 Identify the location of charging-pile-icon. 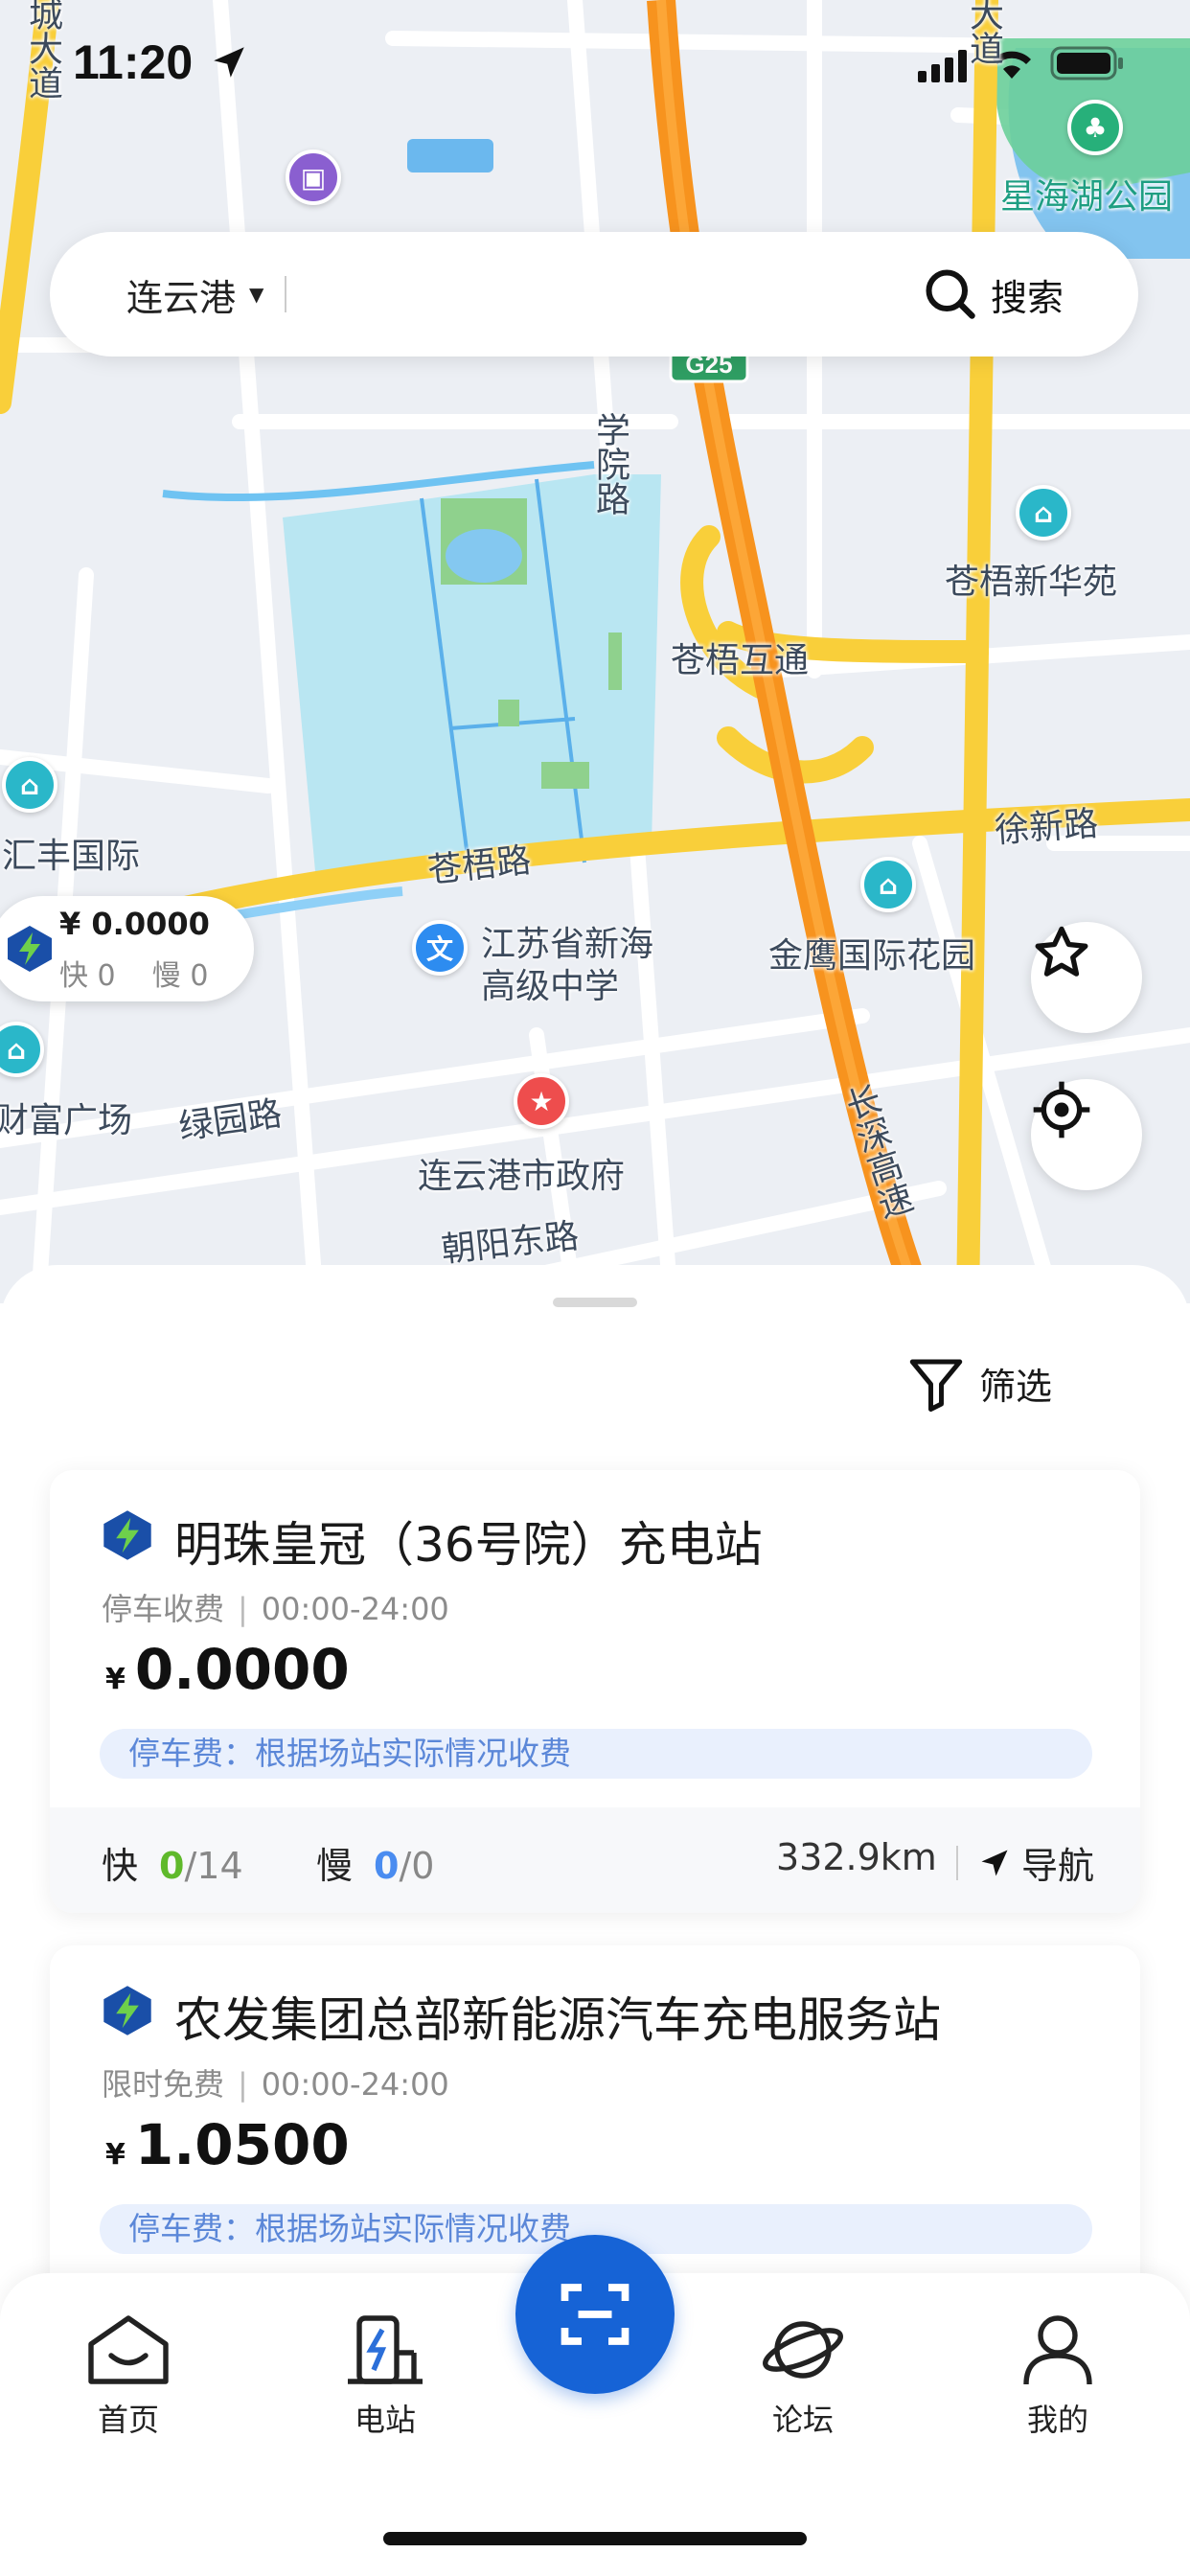
(386, 2349).